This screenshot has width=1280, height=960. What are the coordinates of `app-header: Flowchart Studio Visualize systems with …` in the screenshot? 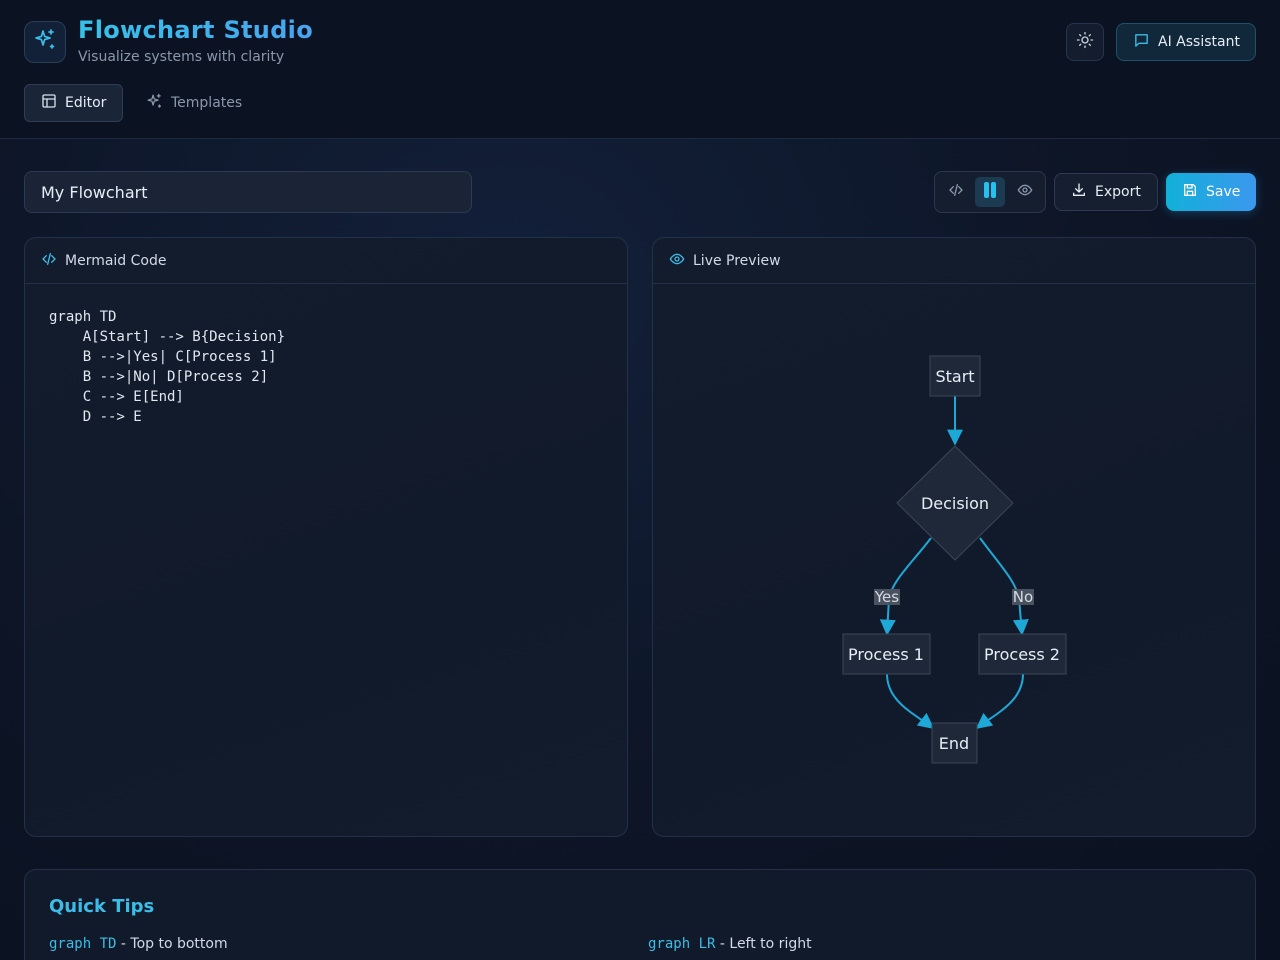 It's located at (640, 69).